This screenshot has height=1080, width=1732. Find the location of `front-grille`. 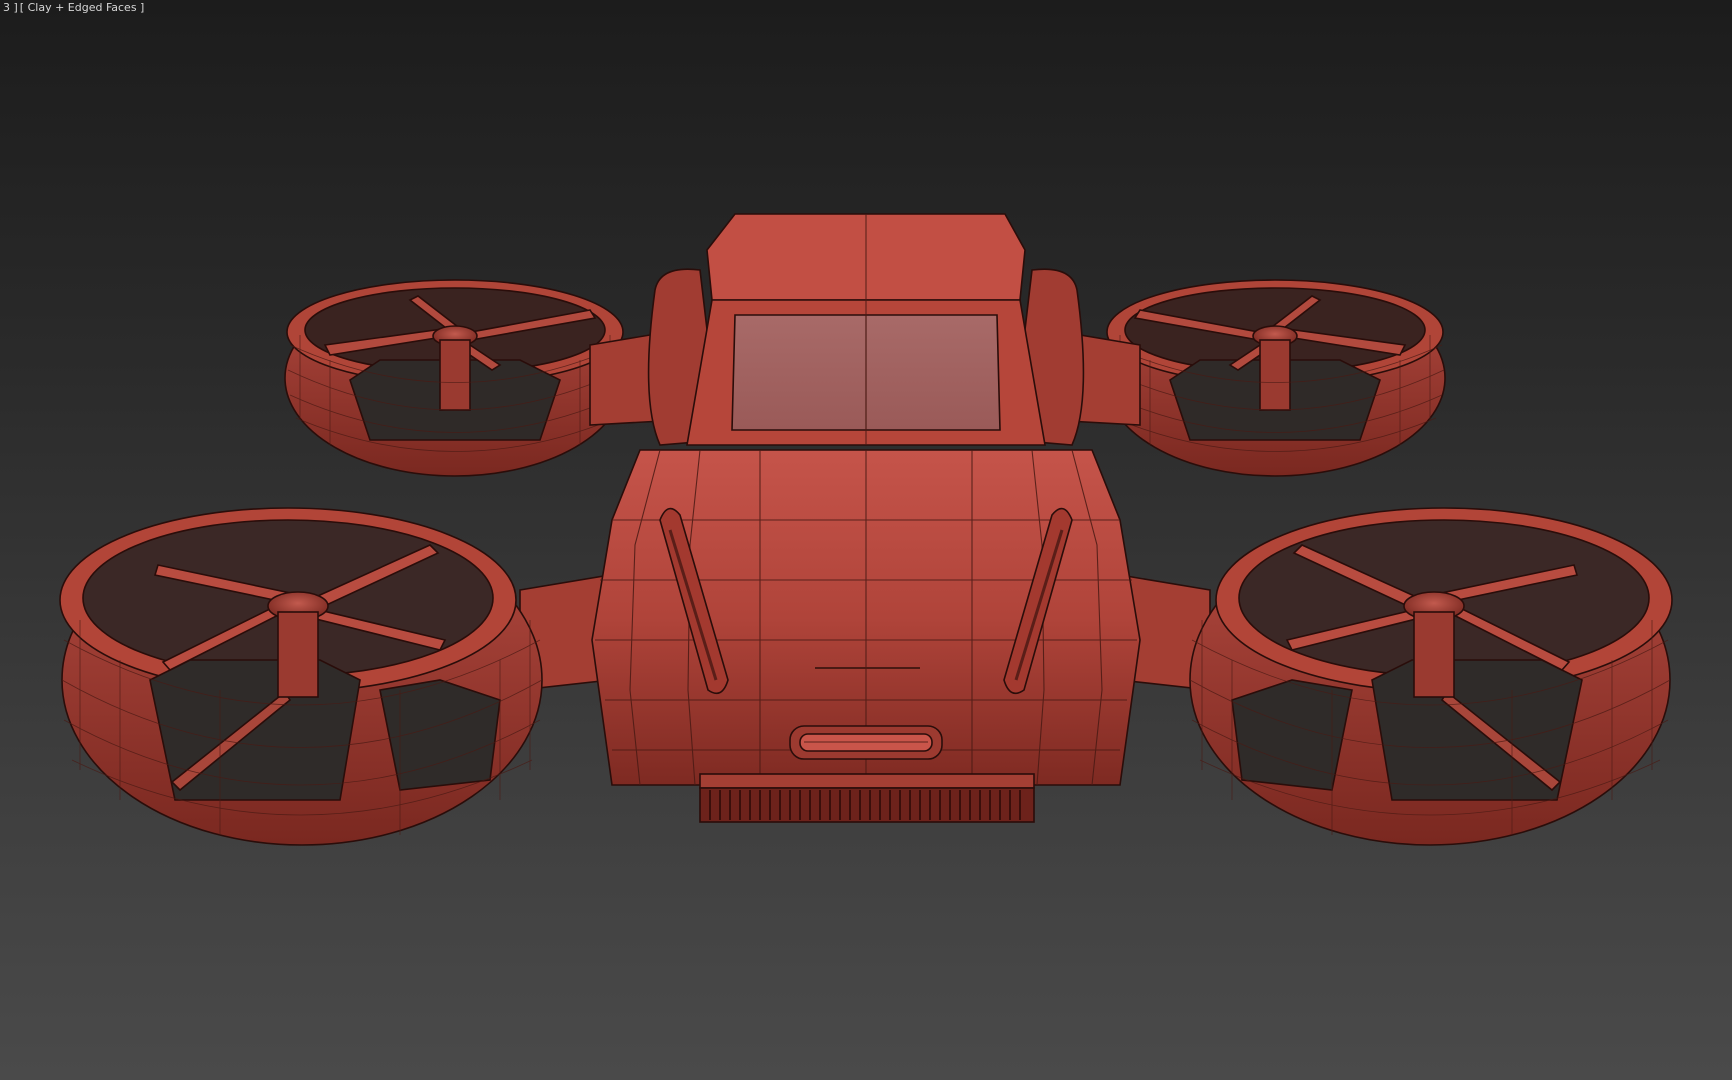

front-grille is located at coordinates (867, 798).